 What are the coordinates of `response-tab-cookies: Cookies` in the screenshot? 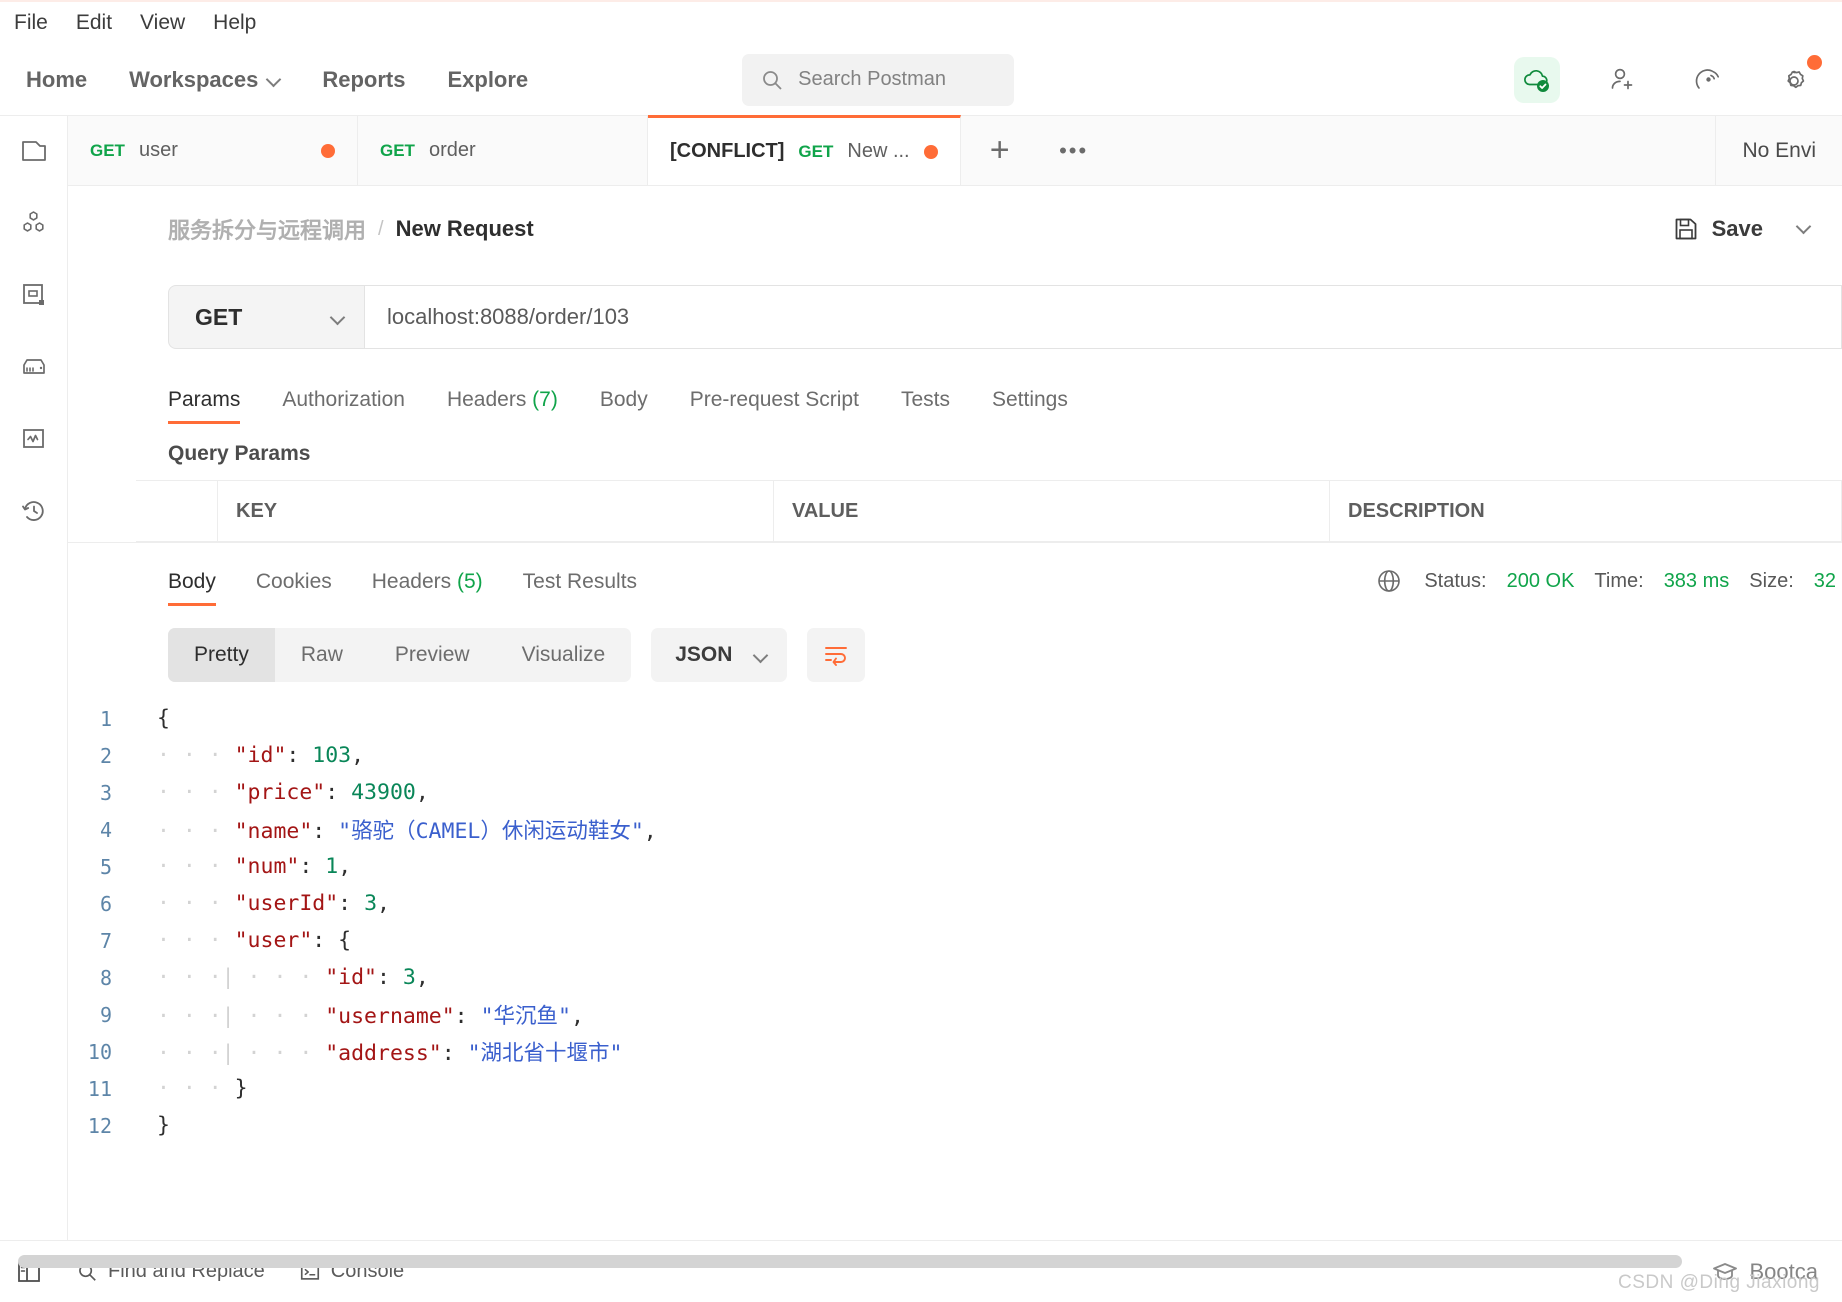 It's located at (294, 588).